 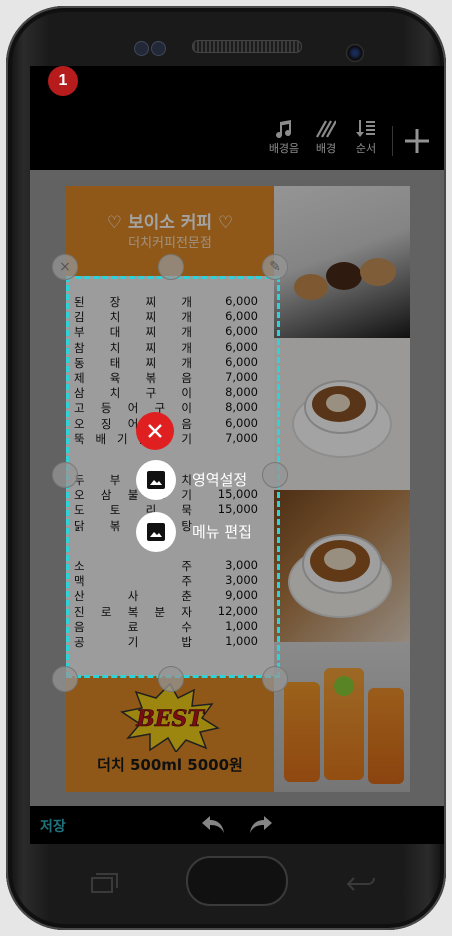 What do you see at coordinates (237, 141) in the screenshot?
I see `top-toolbar: 배경음 배경 순서` at bounding box center [237, 141].